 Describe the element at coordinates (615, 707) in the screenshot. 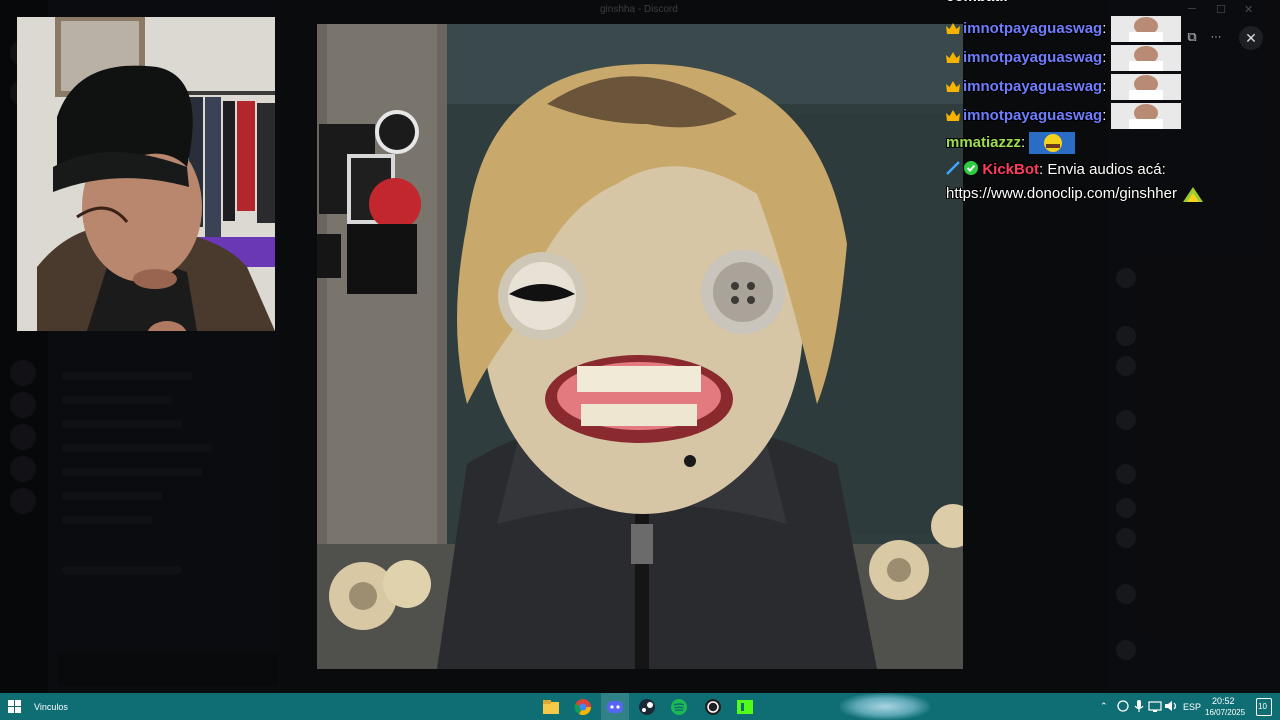

I see `discord-icon` at that location.